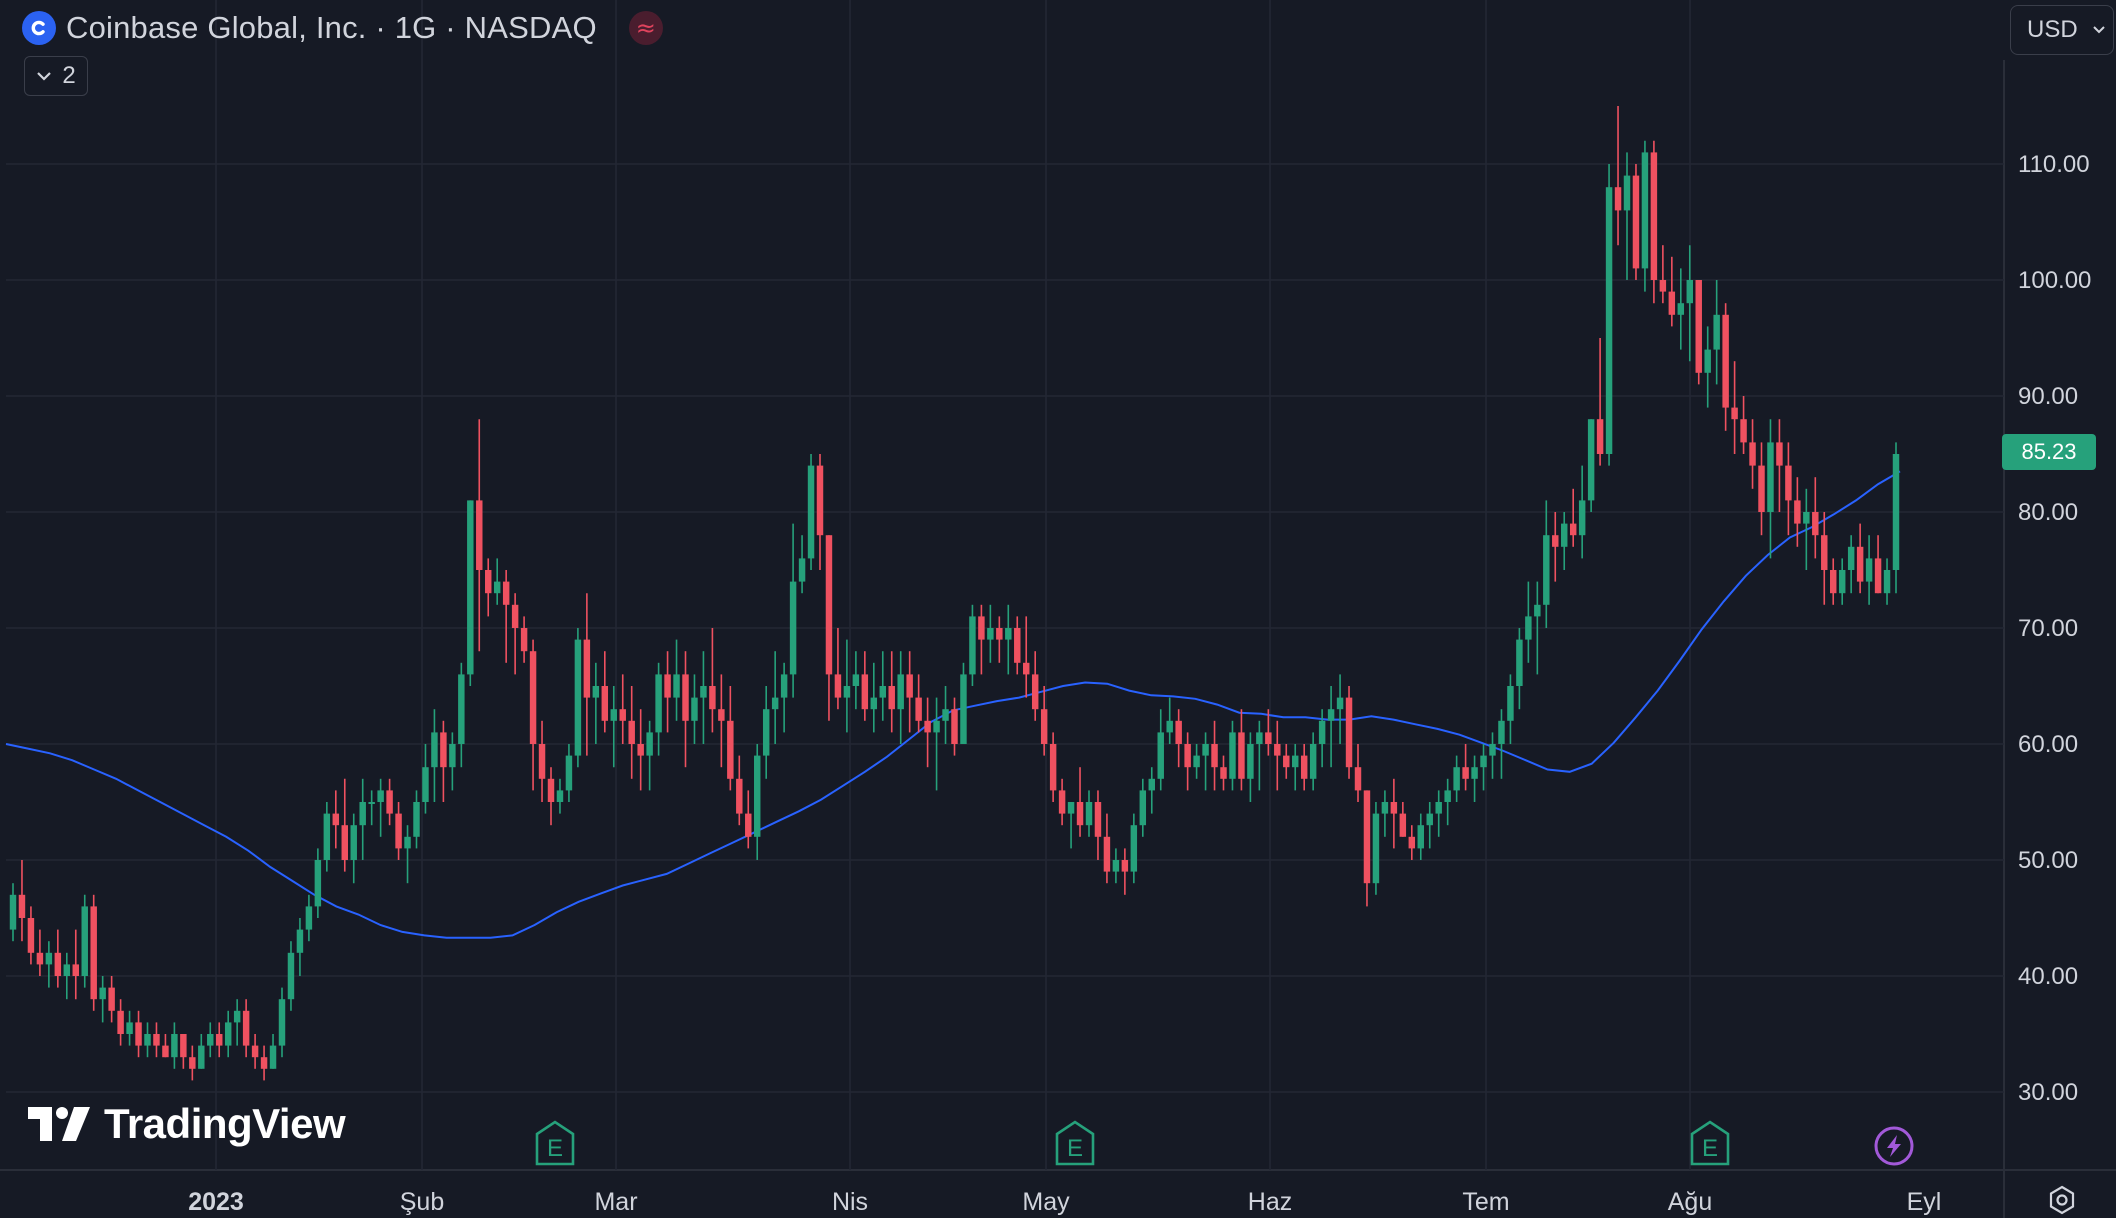 This screenshot has width=2116, height=1218. Describe the element at coordinates (2062, 30) in the screenshot. I see `currency-selector: USD` at that location.